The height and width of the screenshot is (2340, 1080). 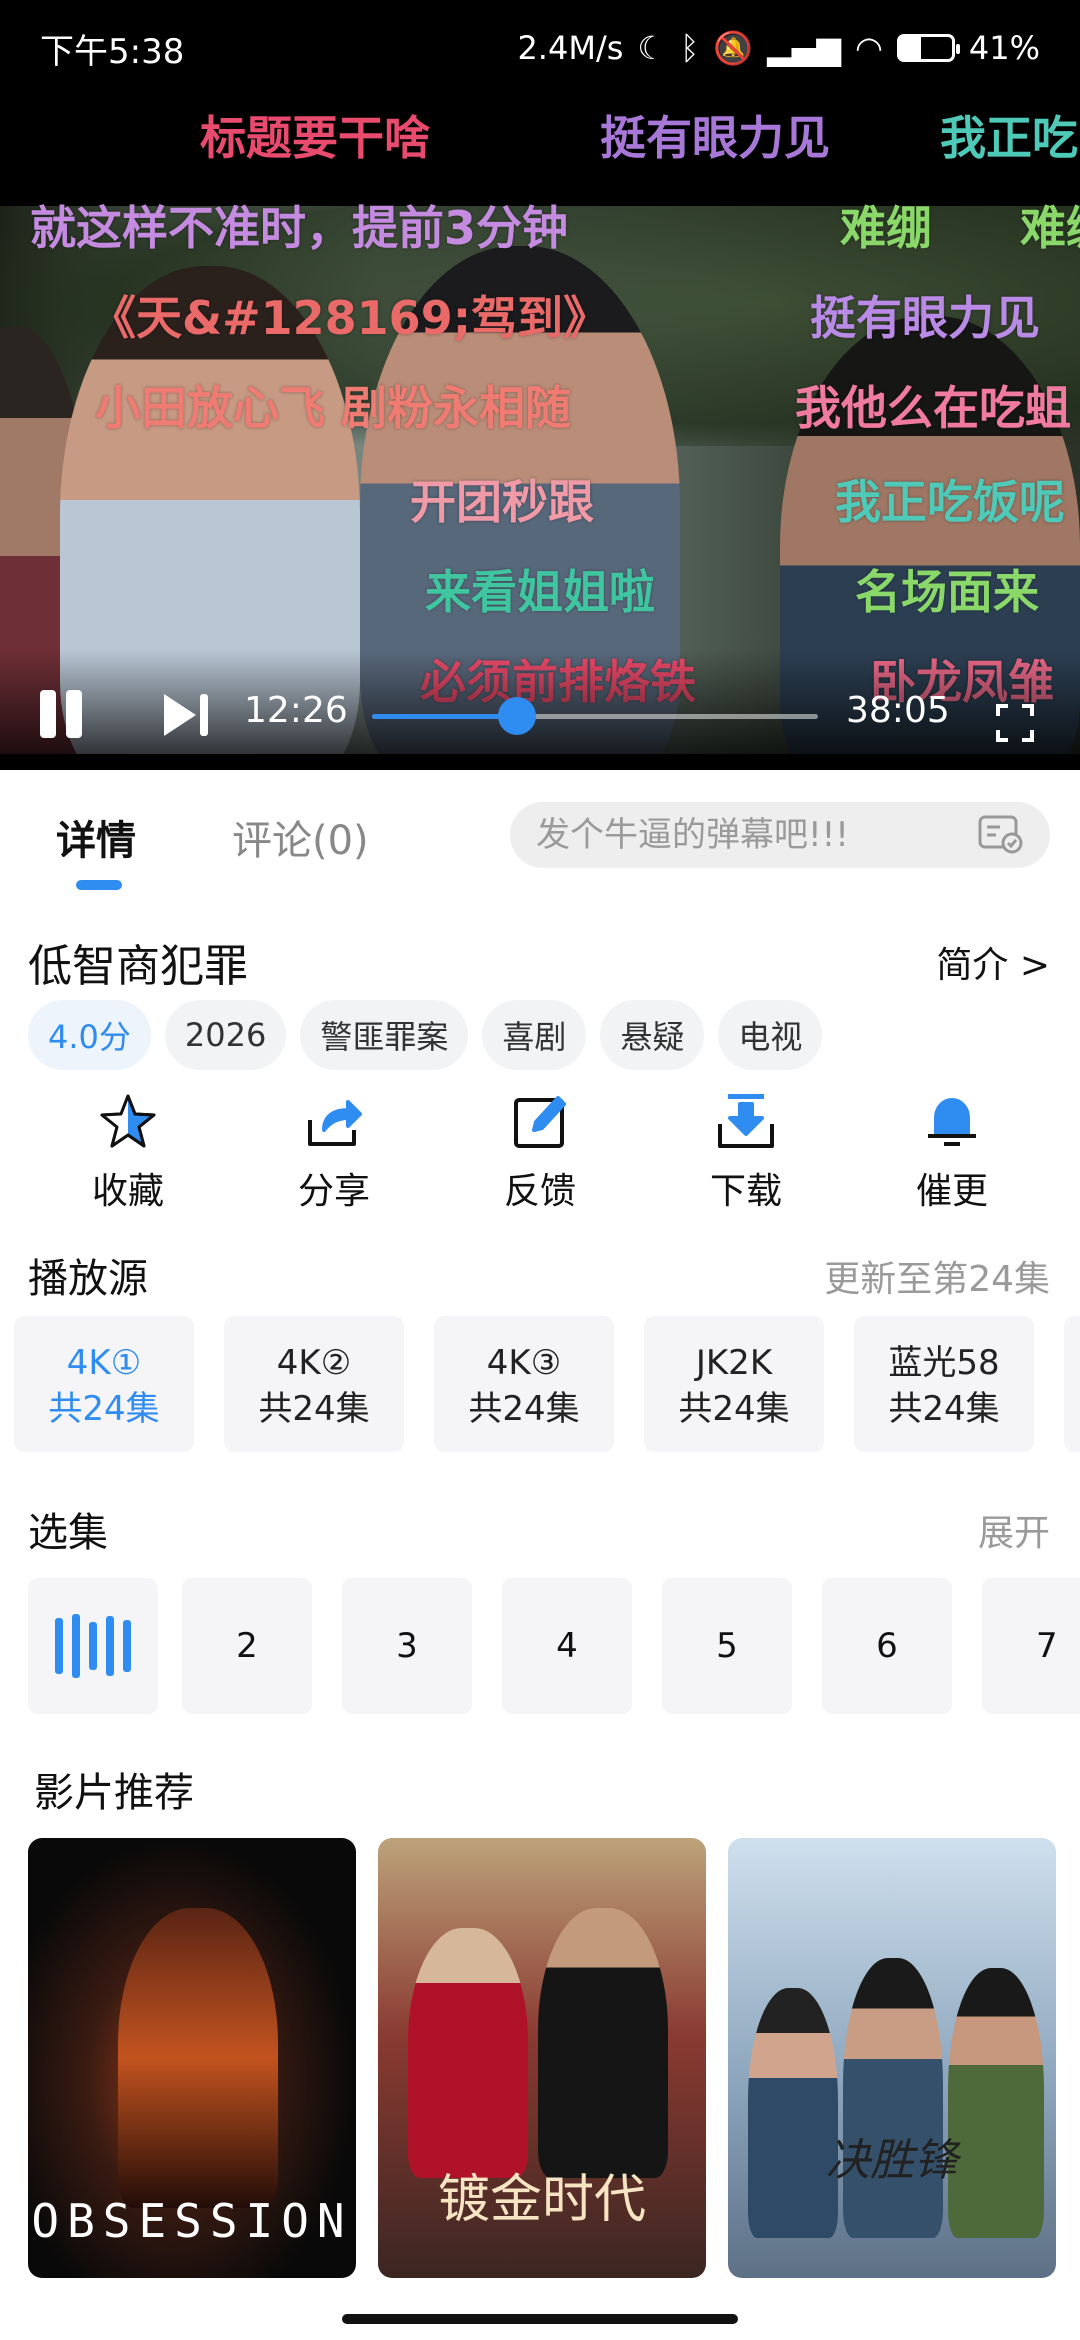 What do you see at coordinates (114, 1793) in the screenshot?
I see `recommend-title: 影片推荐` at bounding box center [114, 1793].